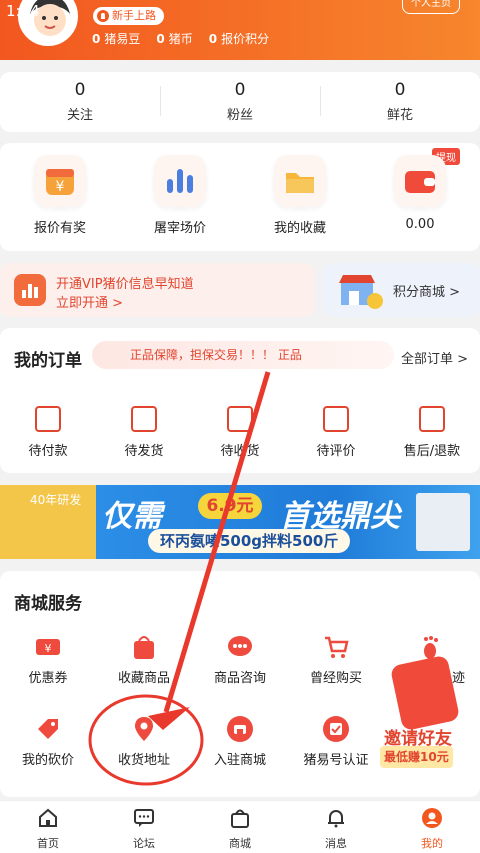  I want to click on shop-icon, so click(360, 291).